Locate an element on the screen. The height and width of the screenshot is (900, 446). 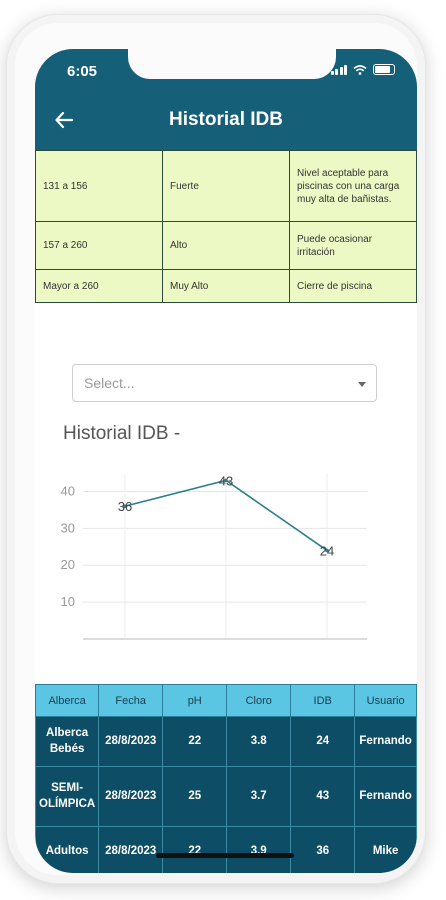
page-title: Historial IDB is located at coordinates (226, 119).